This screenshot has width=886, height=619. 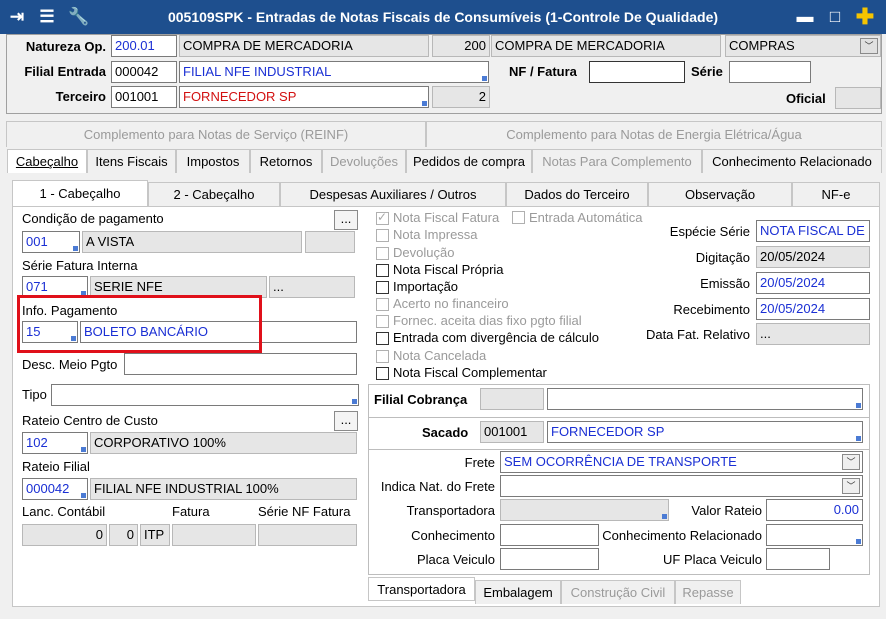 I want to click on tipo-input, so click(x=205, y=395).